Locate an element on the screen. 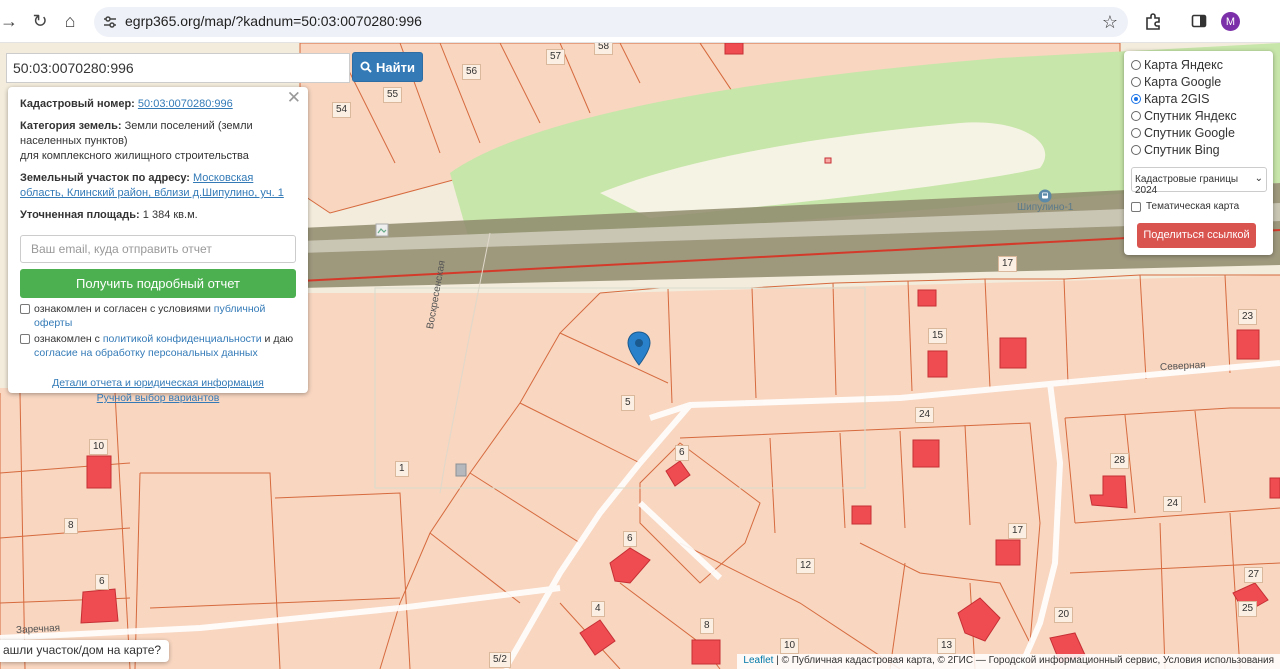 This screenshot has height=669, width=1280. report-details-link: Детали отчета и юридическая информация is located at coordinates (158, 383).